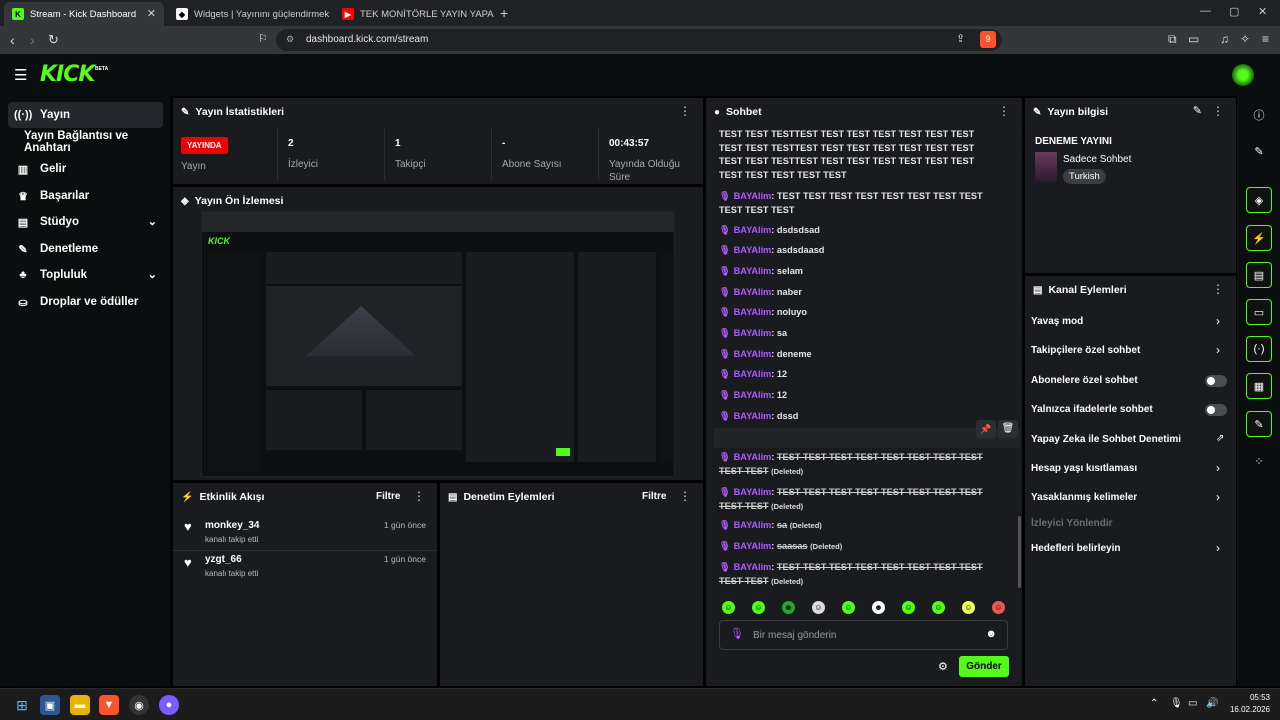  Describe the element at coordinates (22, 705) in the screenshot. I see `windows-start-icon: ⊞` at that location.